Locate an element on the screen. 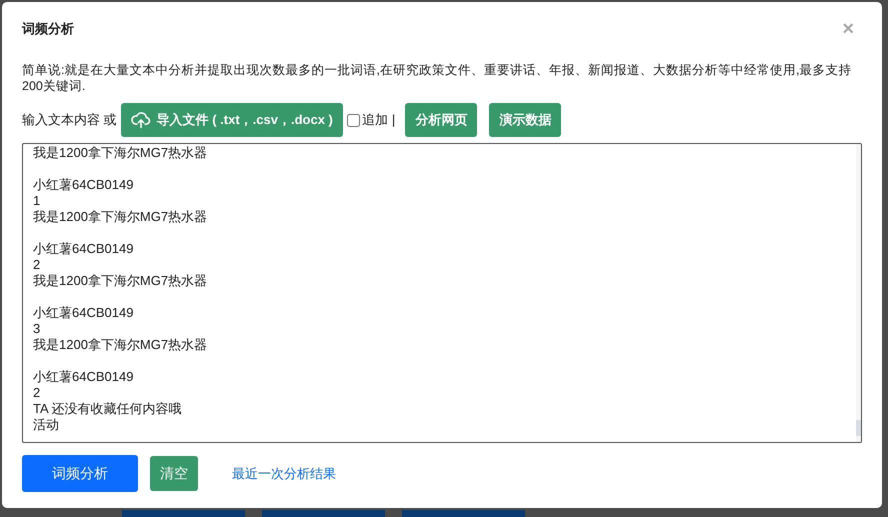  text-line: TA 还没有收藏任何内容哦 is located at coordinates (107, 409).